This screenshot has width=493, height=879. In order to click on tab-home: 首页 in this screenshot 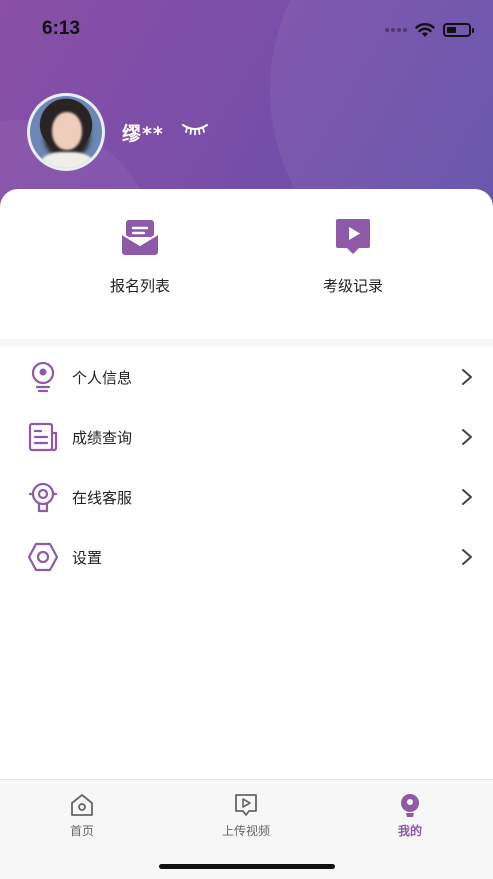, I will do `click(82, 815)`.